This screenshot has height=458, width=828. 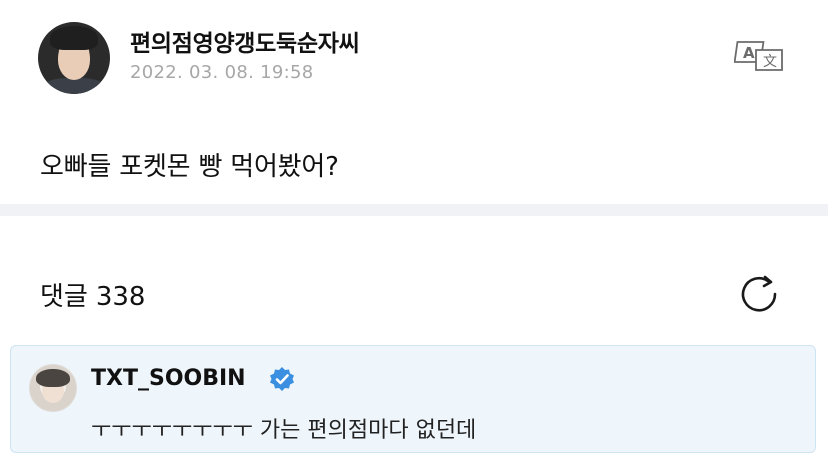 I want to click on post-timestamp: 2022. 03. 08. 19:58, so click(x=222, y=72).